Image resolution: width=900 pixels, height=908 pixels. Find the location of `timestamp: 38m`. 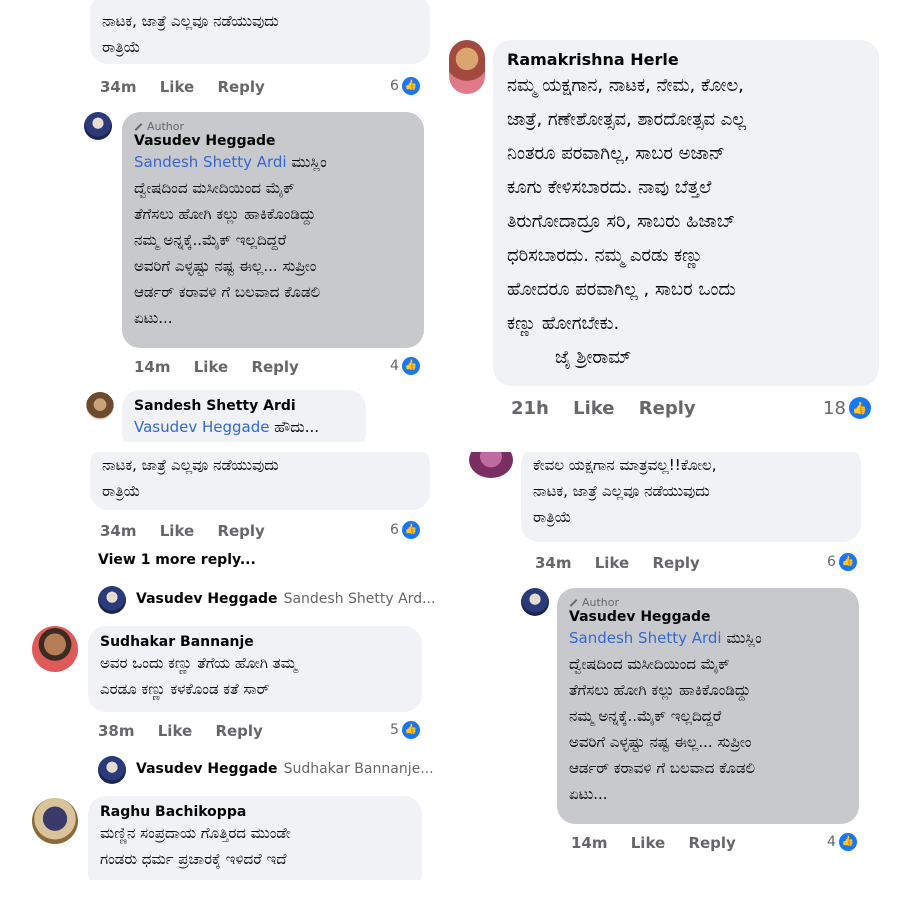

timestamp: 38m is located at coordinates (116, 731).